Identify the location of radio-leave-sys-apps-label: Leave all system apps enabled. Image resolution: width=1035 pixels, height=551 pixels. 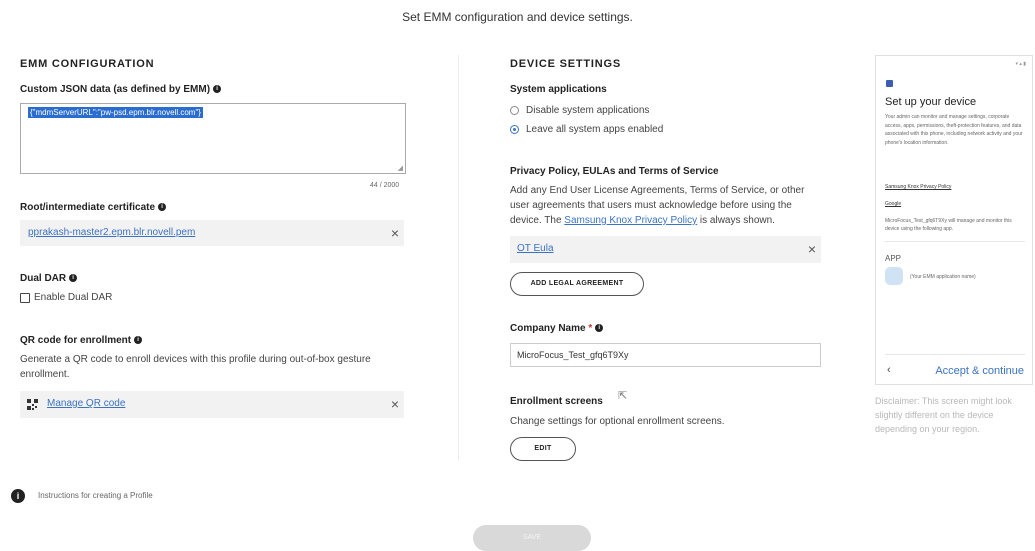
(594, 129).